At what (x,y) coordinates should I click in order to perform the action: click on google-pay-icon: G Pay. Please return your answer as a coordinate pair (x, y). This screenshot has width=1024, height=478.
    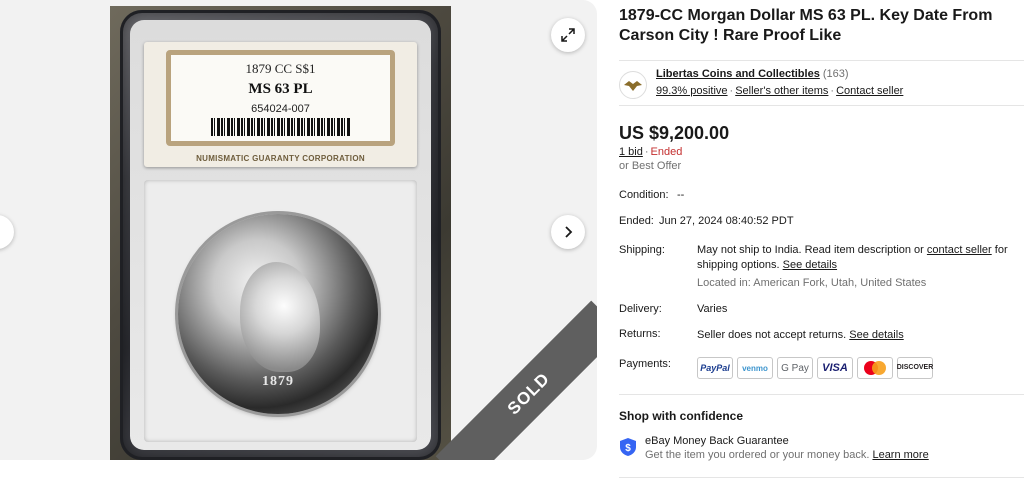
    Looking at the image, I should click on (795, 368).